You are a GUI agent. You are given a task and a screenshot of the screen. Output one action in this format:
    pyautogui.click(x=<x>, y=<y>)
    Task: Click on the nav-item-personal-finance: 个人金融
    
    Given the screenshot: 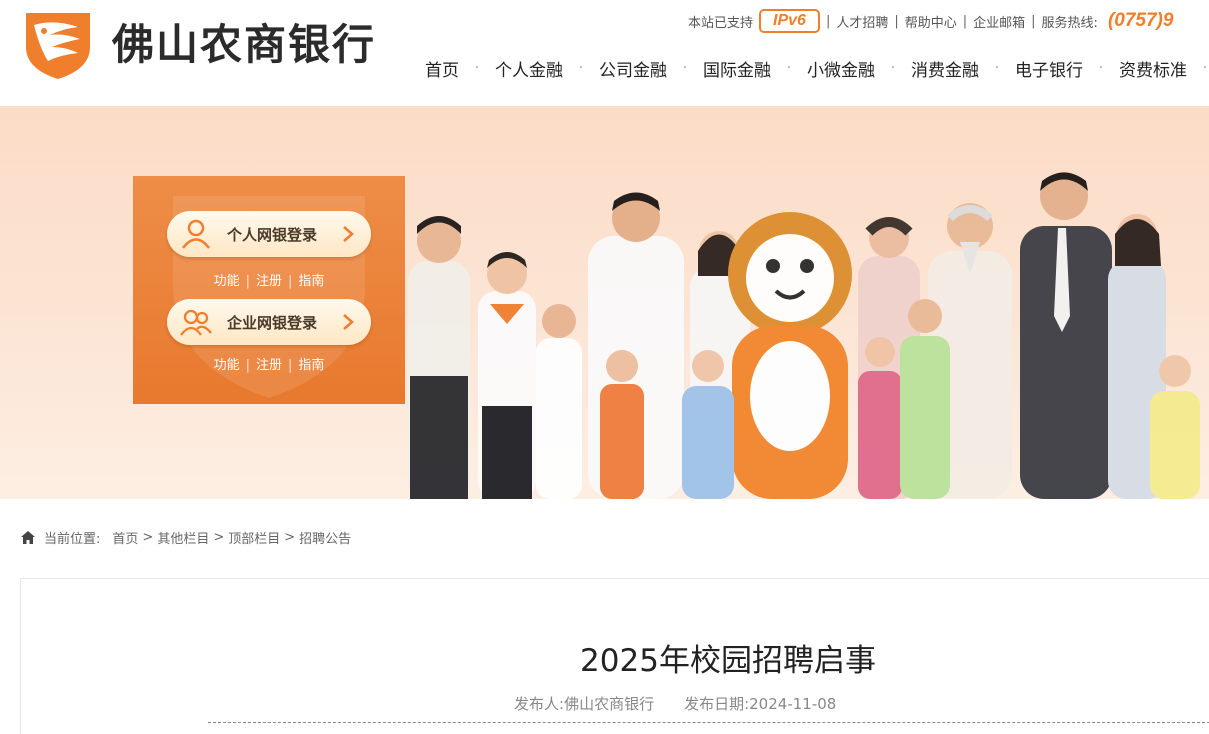 What is the action you would take?
    pyautogui.click(x=529, y=68)
    